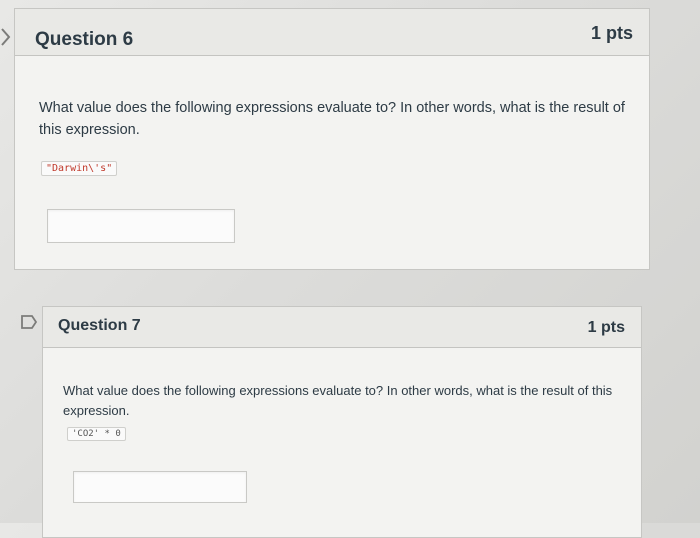  Describe the element at coordinates (141, 226) in the screenshot. I see `question-6-answer-input` at that location.